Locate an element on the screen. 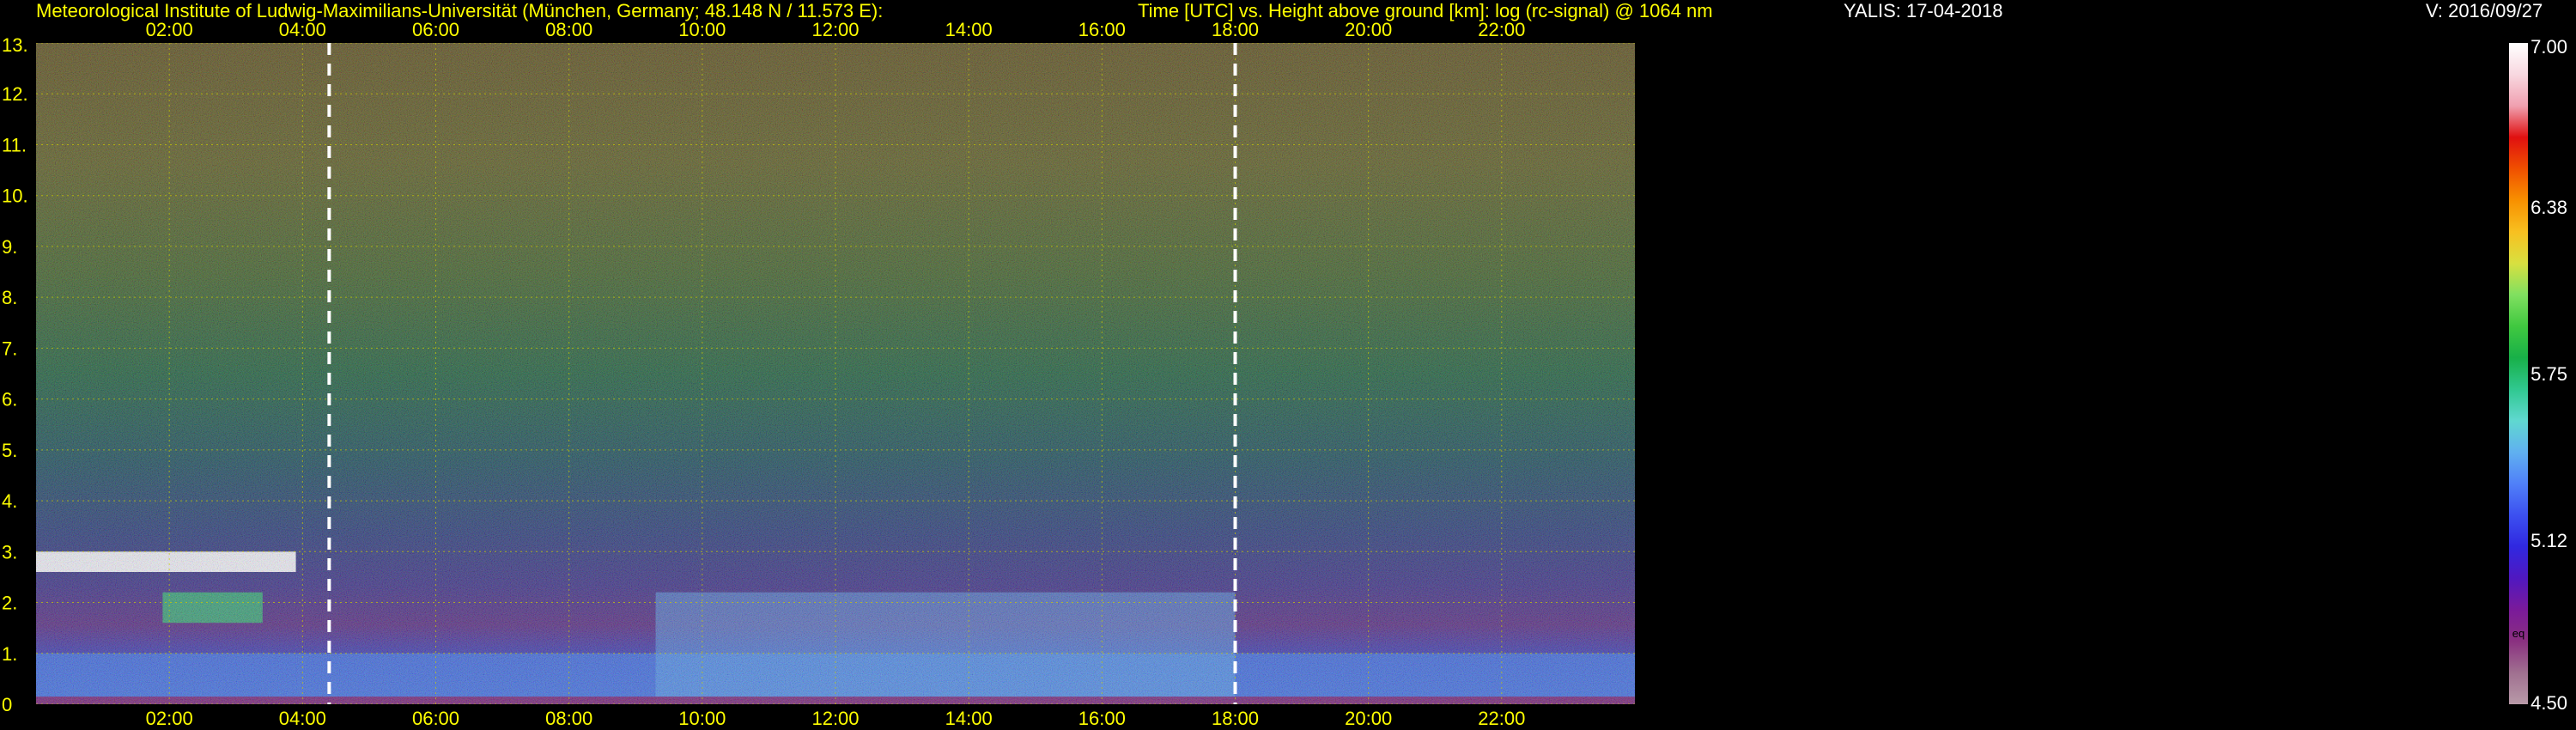 This screenshot has width=2576, height=730. x-tick-label-bottom: 06:00 is located at coordinates (435, 718).